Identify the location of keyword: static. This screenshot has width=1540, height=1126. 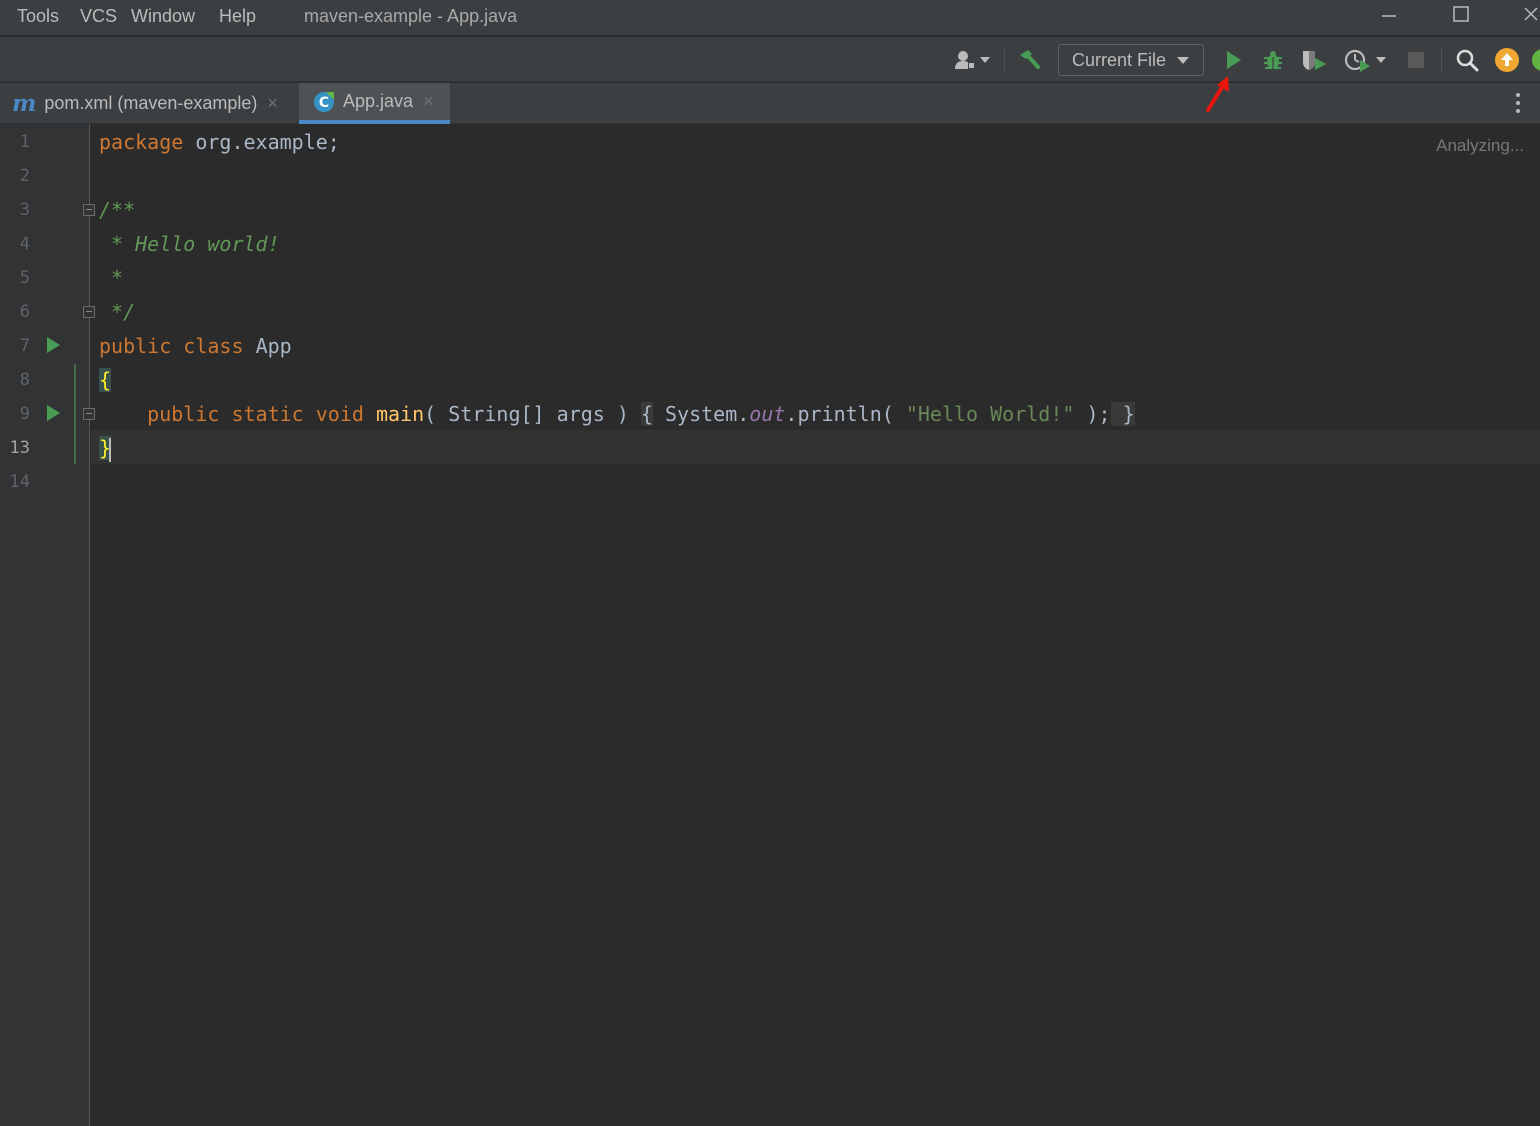
(267, 414).